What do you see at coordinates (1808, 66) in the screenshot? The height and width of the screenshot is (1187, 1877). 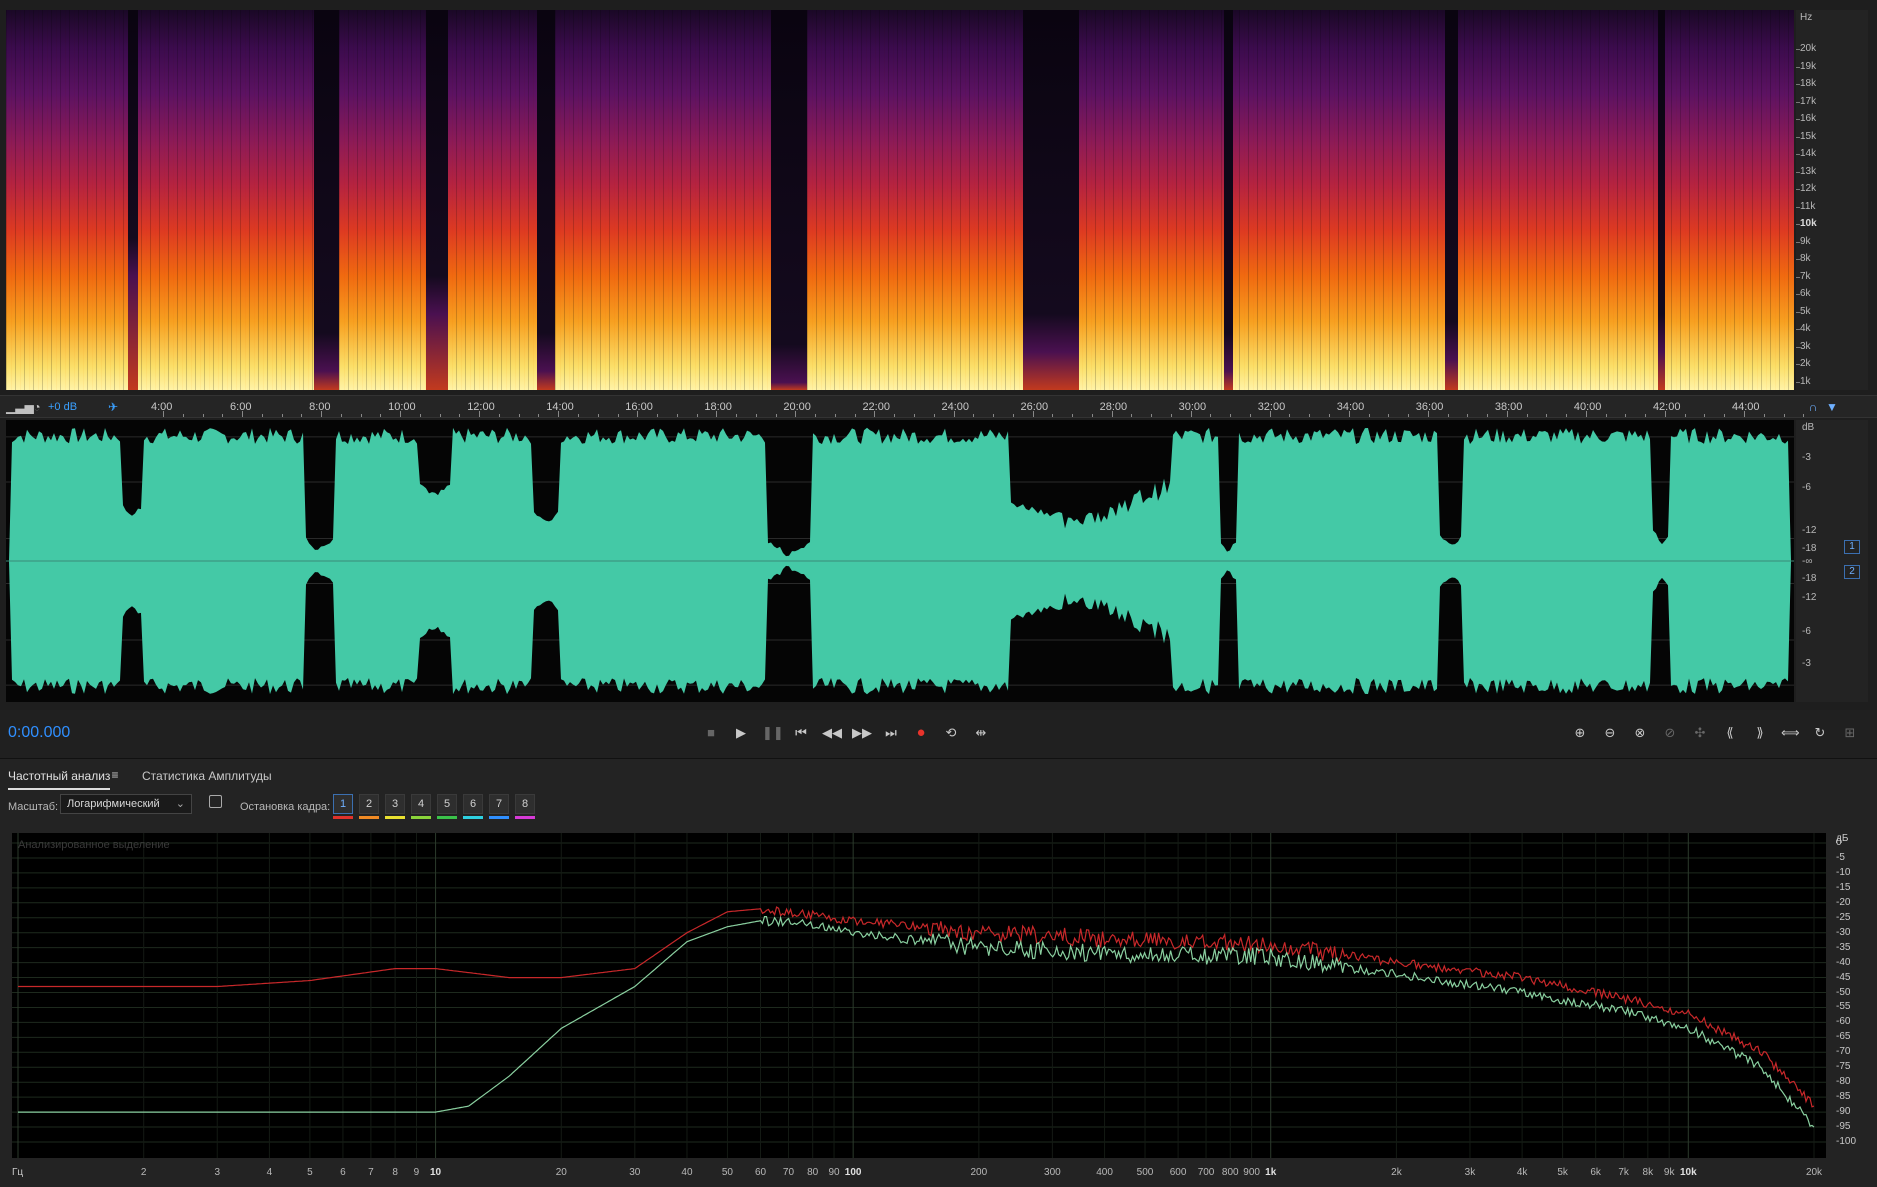 I see `hz-label: 19k` at bounding box center [1808, 66].